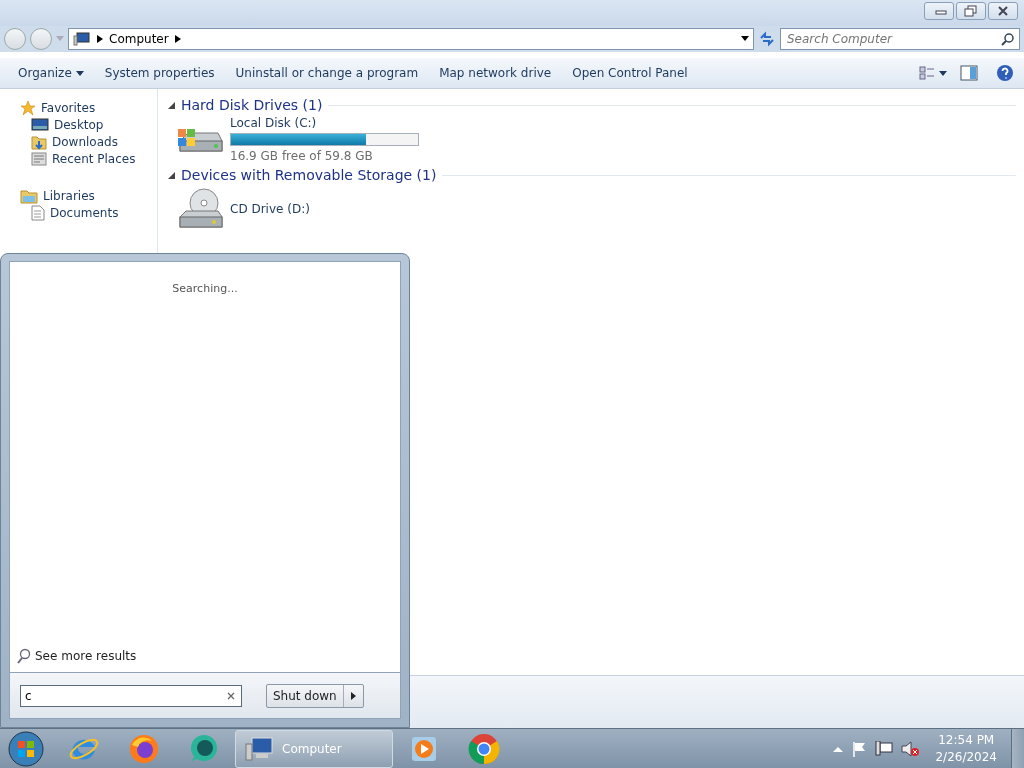 This screenshot has width=1024, height=768. Describe the element at coordinates (939, 11) in the screenshot. I see `minimize-button` at that location.